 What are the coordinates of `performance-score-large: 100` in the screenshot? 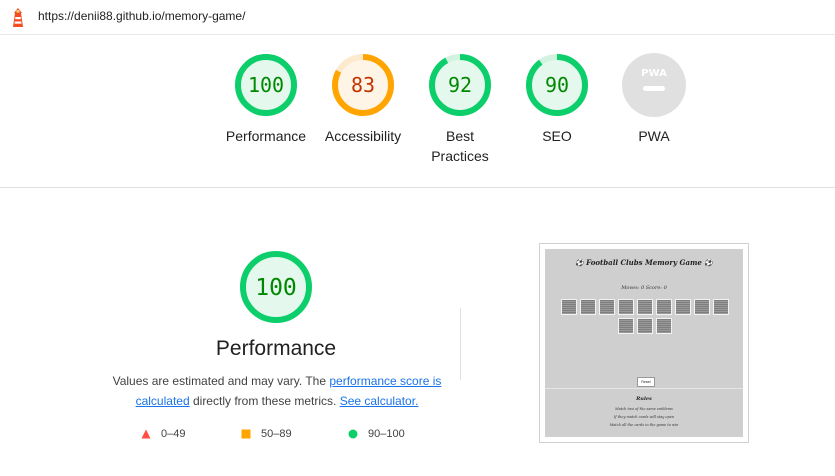 It's located at (276, 288).